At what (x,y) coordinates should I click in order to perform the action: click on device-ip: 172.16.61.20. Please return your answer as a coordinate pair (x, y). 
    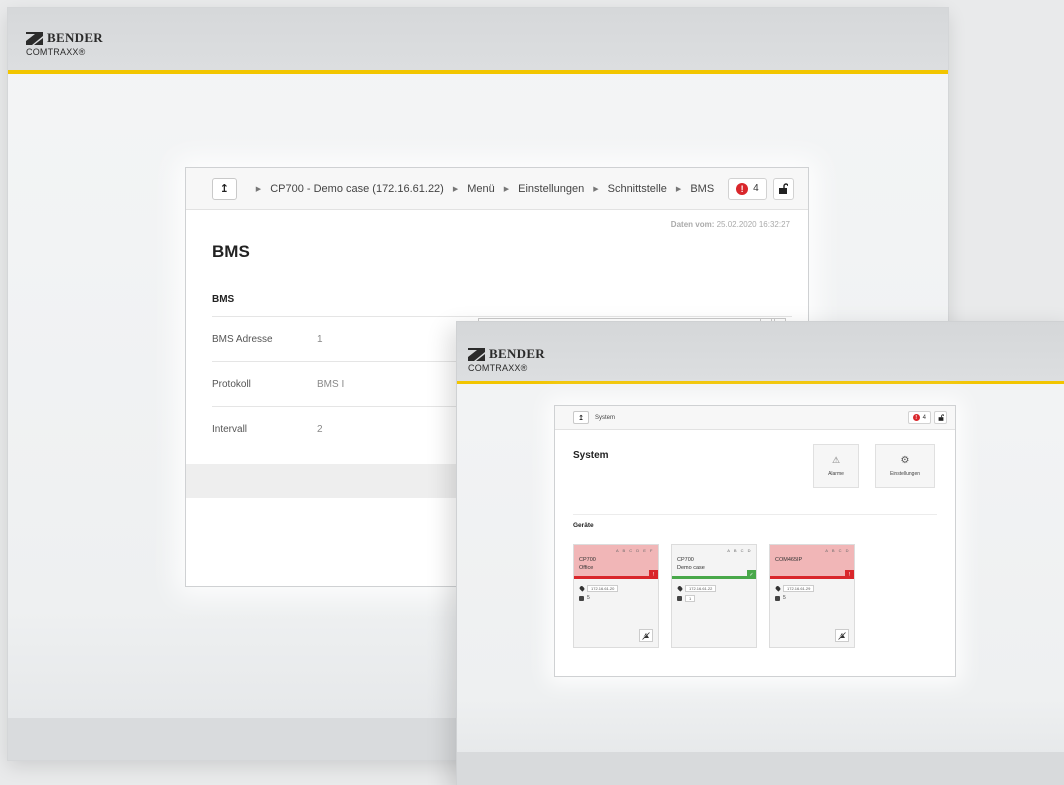
    Looking at the image, I should click on (603, 588).